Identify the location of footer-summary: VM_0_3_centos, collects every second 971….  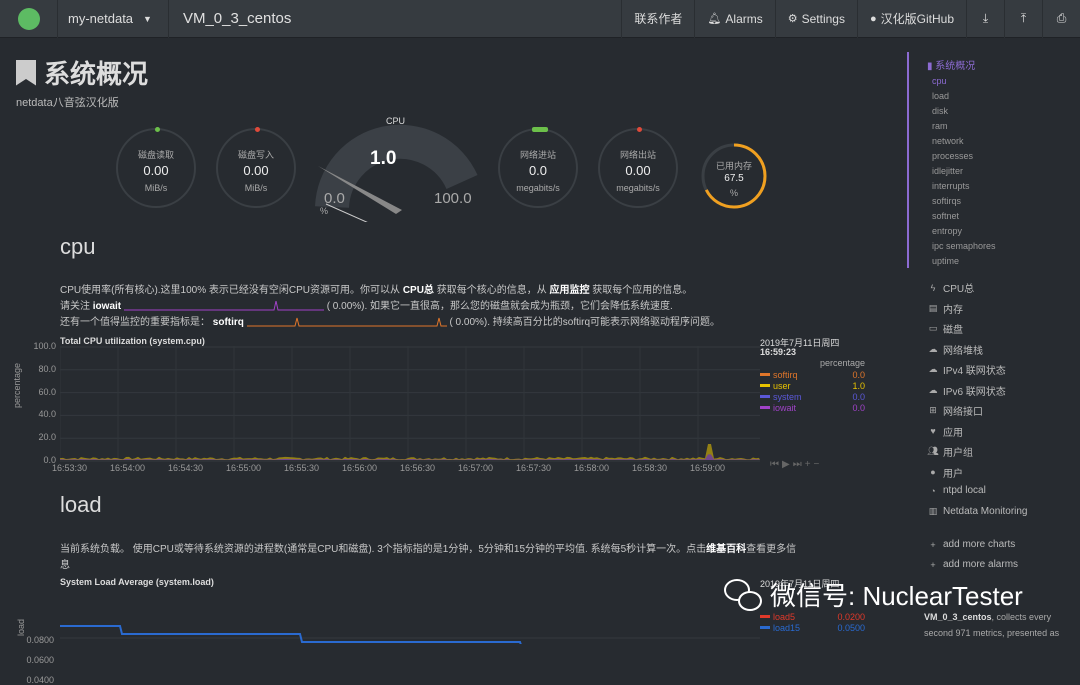
(999, 625).